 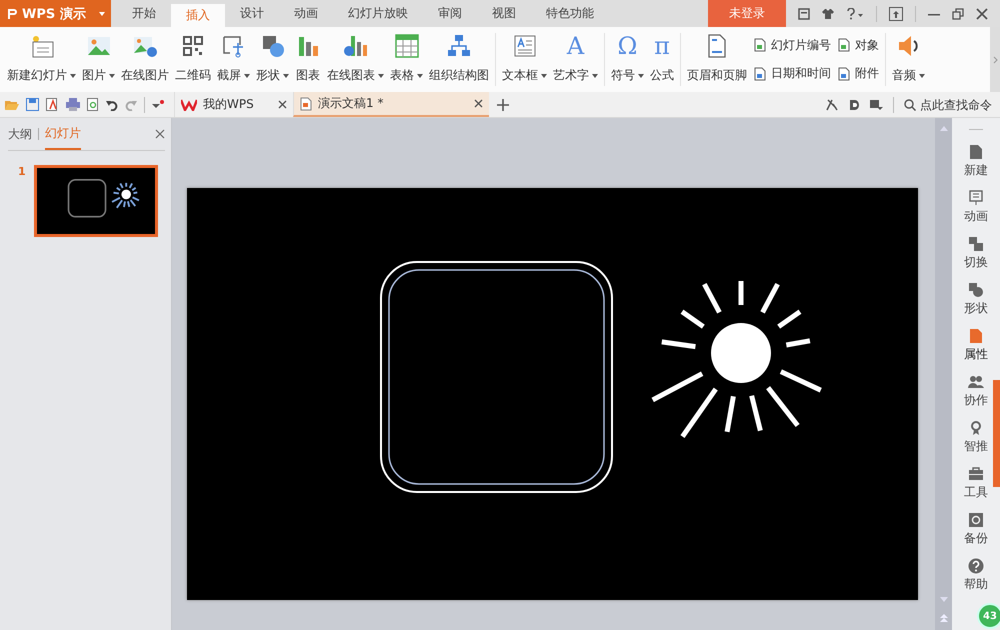 I want to click on ribbon-small-button: 日期和时间, so click(x=792, y=73).